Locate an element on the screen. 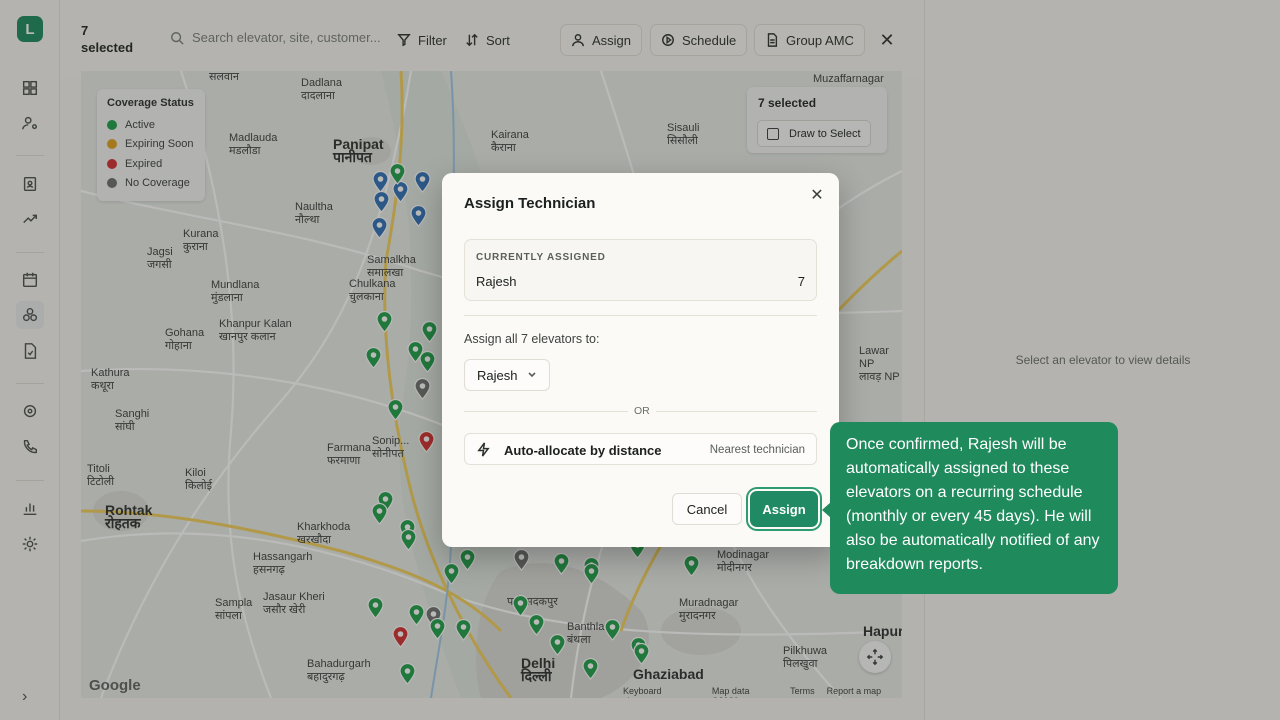  confirm-assign-button: Assign is located at coordinates (784, 509).